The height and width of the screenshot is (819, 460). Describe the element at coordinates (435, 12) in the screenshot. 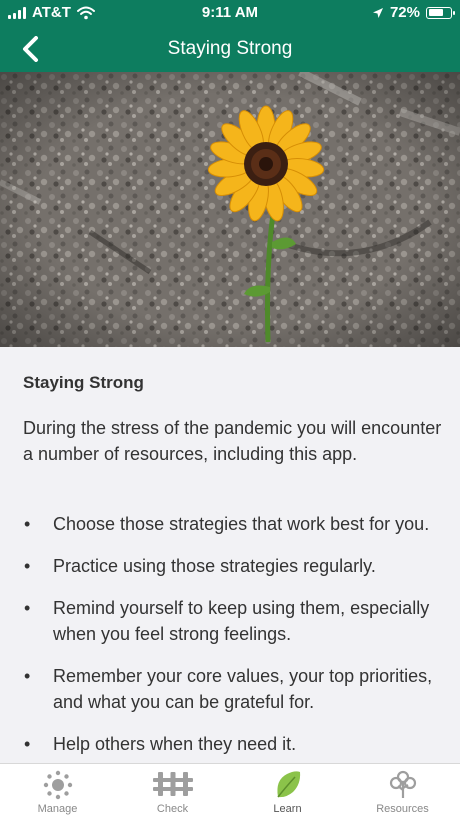

I see `battery-fill` at that location.